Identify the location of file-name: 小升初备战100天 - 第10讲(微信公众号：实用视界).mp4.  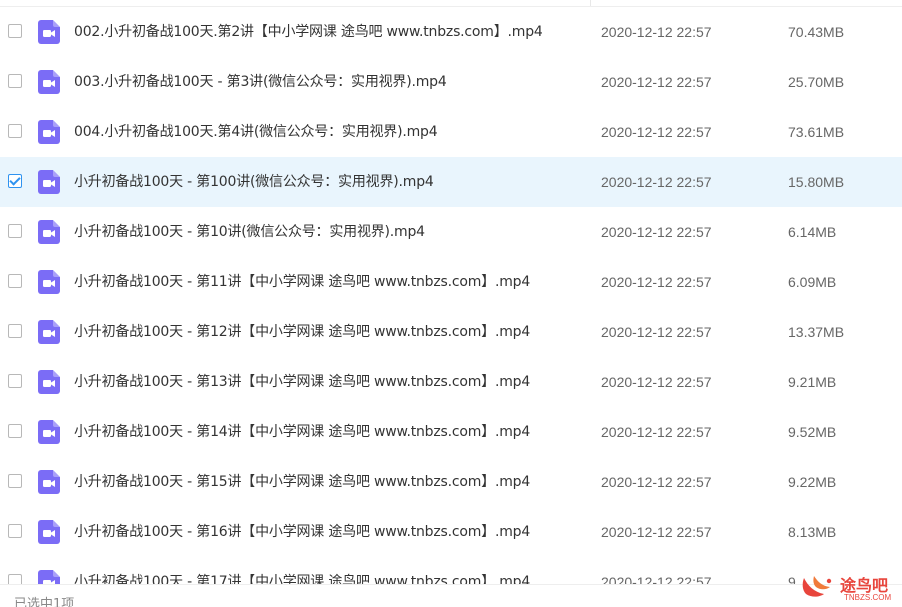
(249, 232).